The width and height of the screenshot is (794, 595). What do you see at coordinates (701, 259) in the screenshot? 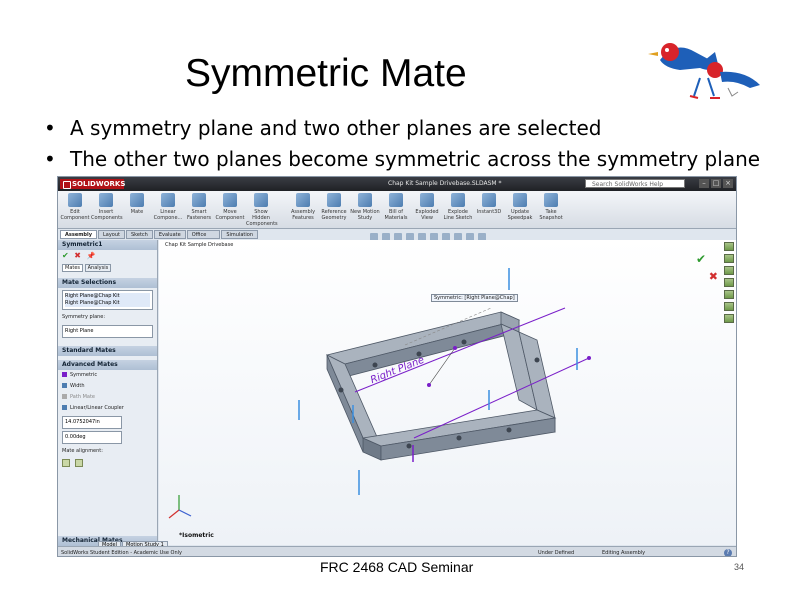
I see `confirm-corner-icon: ✔` at bounding box center [701, 259].